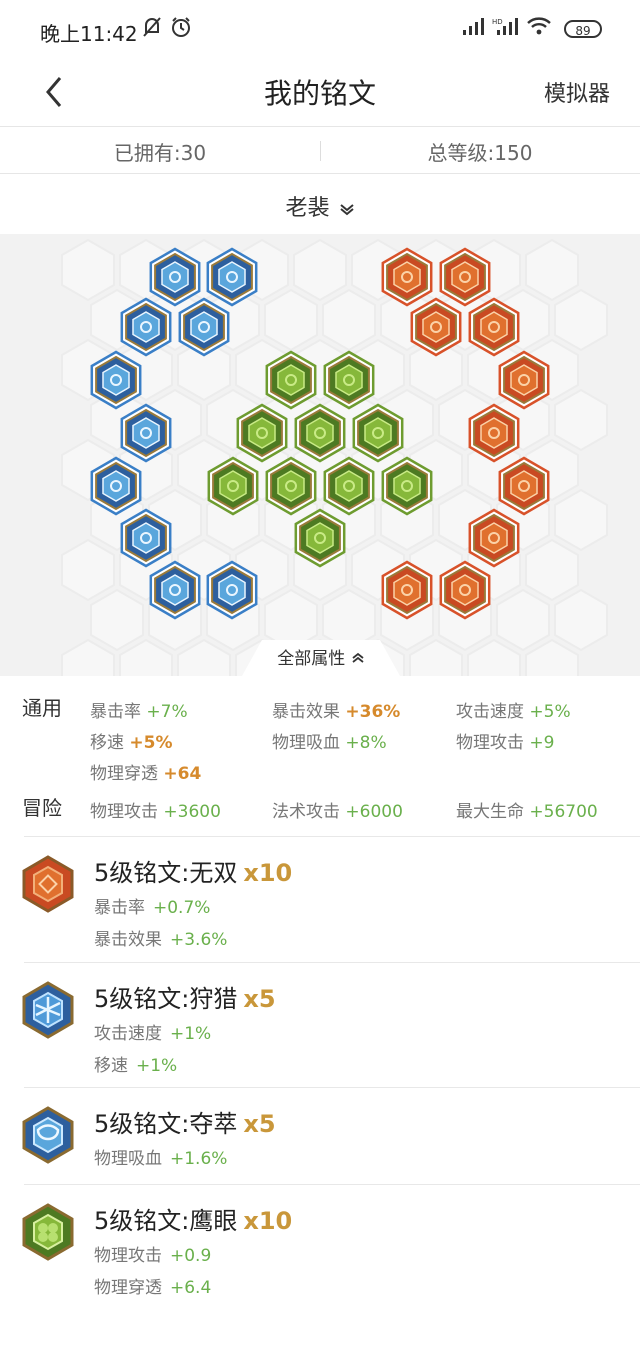  I want to click on alarm-icon, so click(181, 29).